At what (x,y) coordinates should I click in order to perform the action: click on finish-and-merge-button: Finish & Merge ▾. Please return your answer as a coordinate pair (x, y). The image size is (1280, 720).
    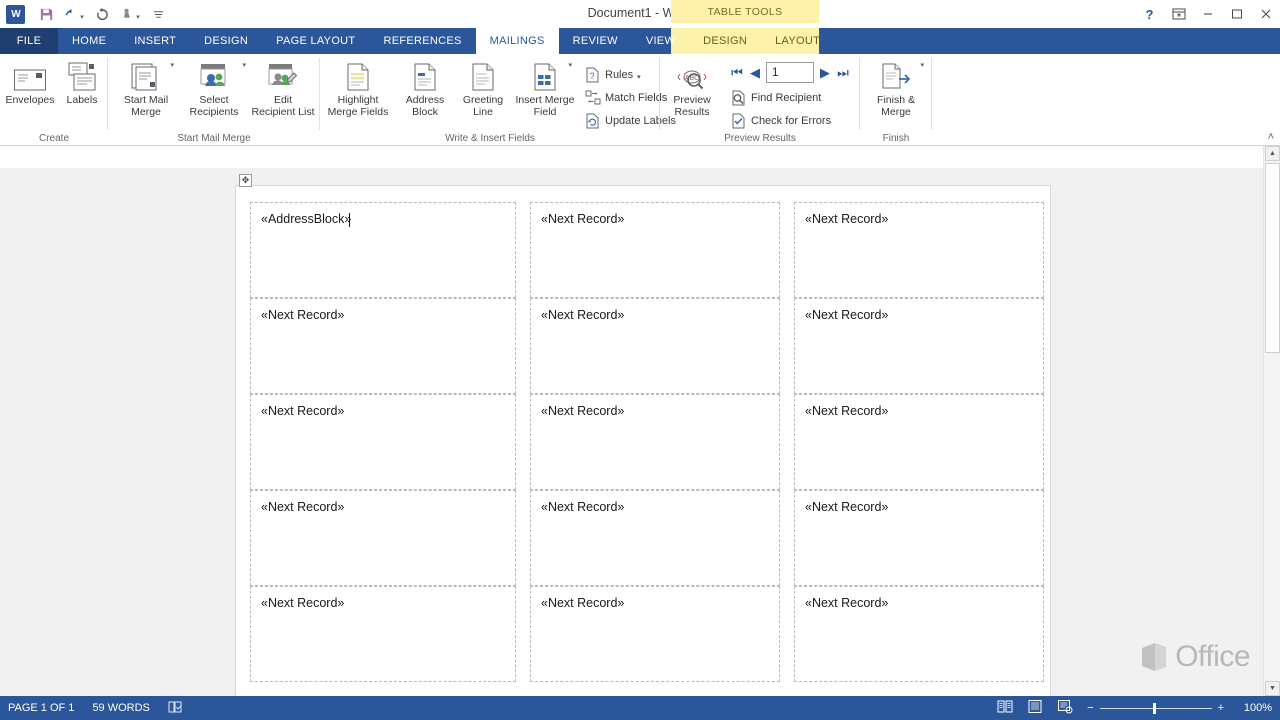
    Looking at the image, I should click on (896, 92).